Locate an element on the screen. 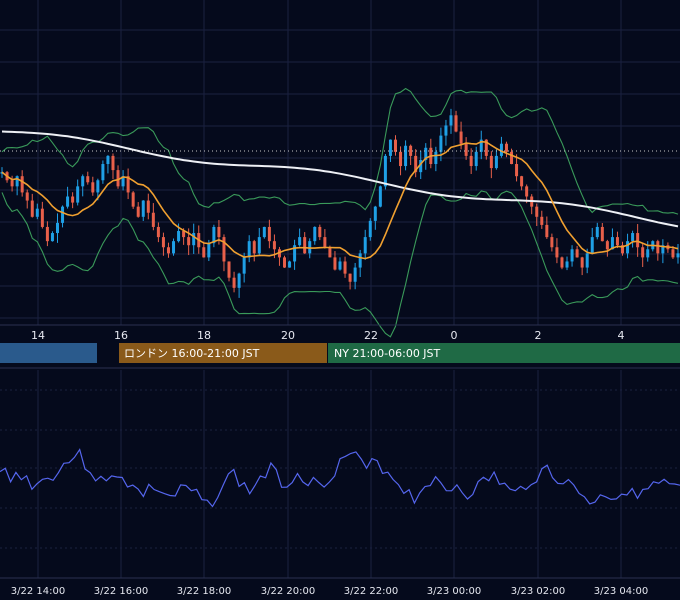 This screenshot has height=600, width=680. session-ny-label: NY 21:00-06:00 JST is located at coordinates (387, 353).